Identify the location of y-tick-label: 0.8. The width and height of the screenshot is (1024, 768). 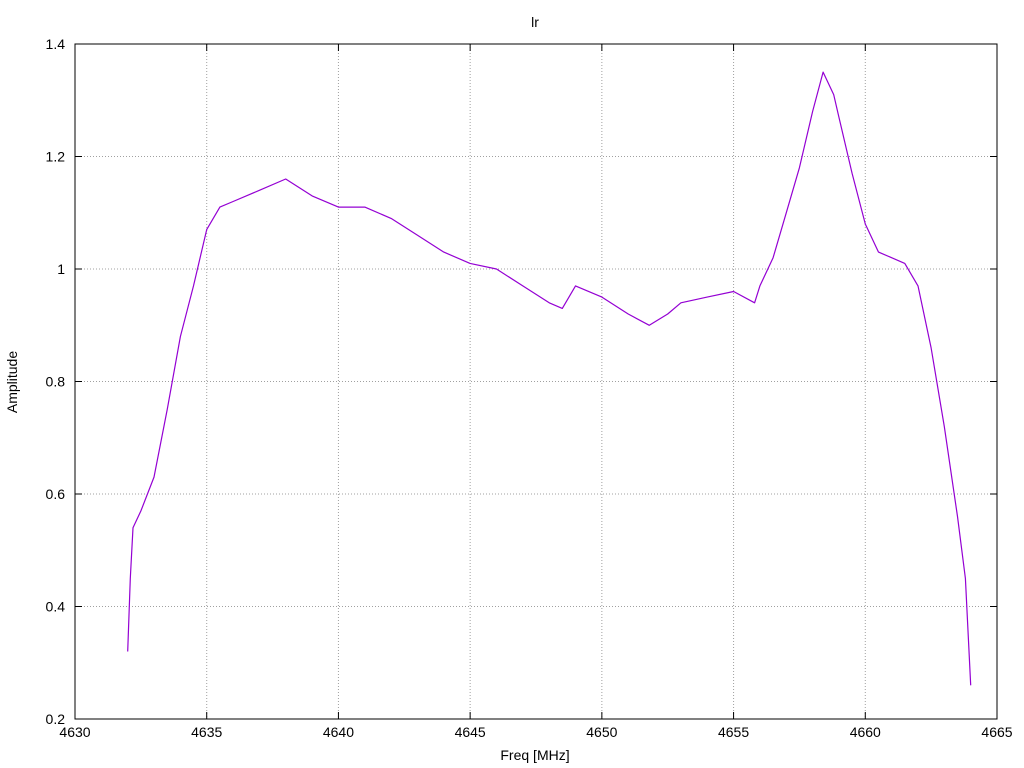
(56, 382).